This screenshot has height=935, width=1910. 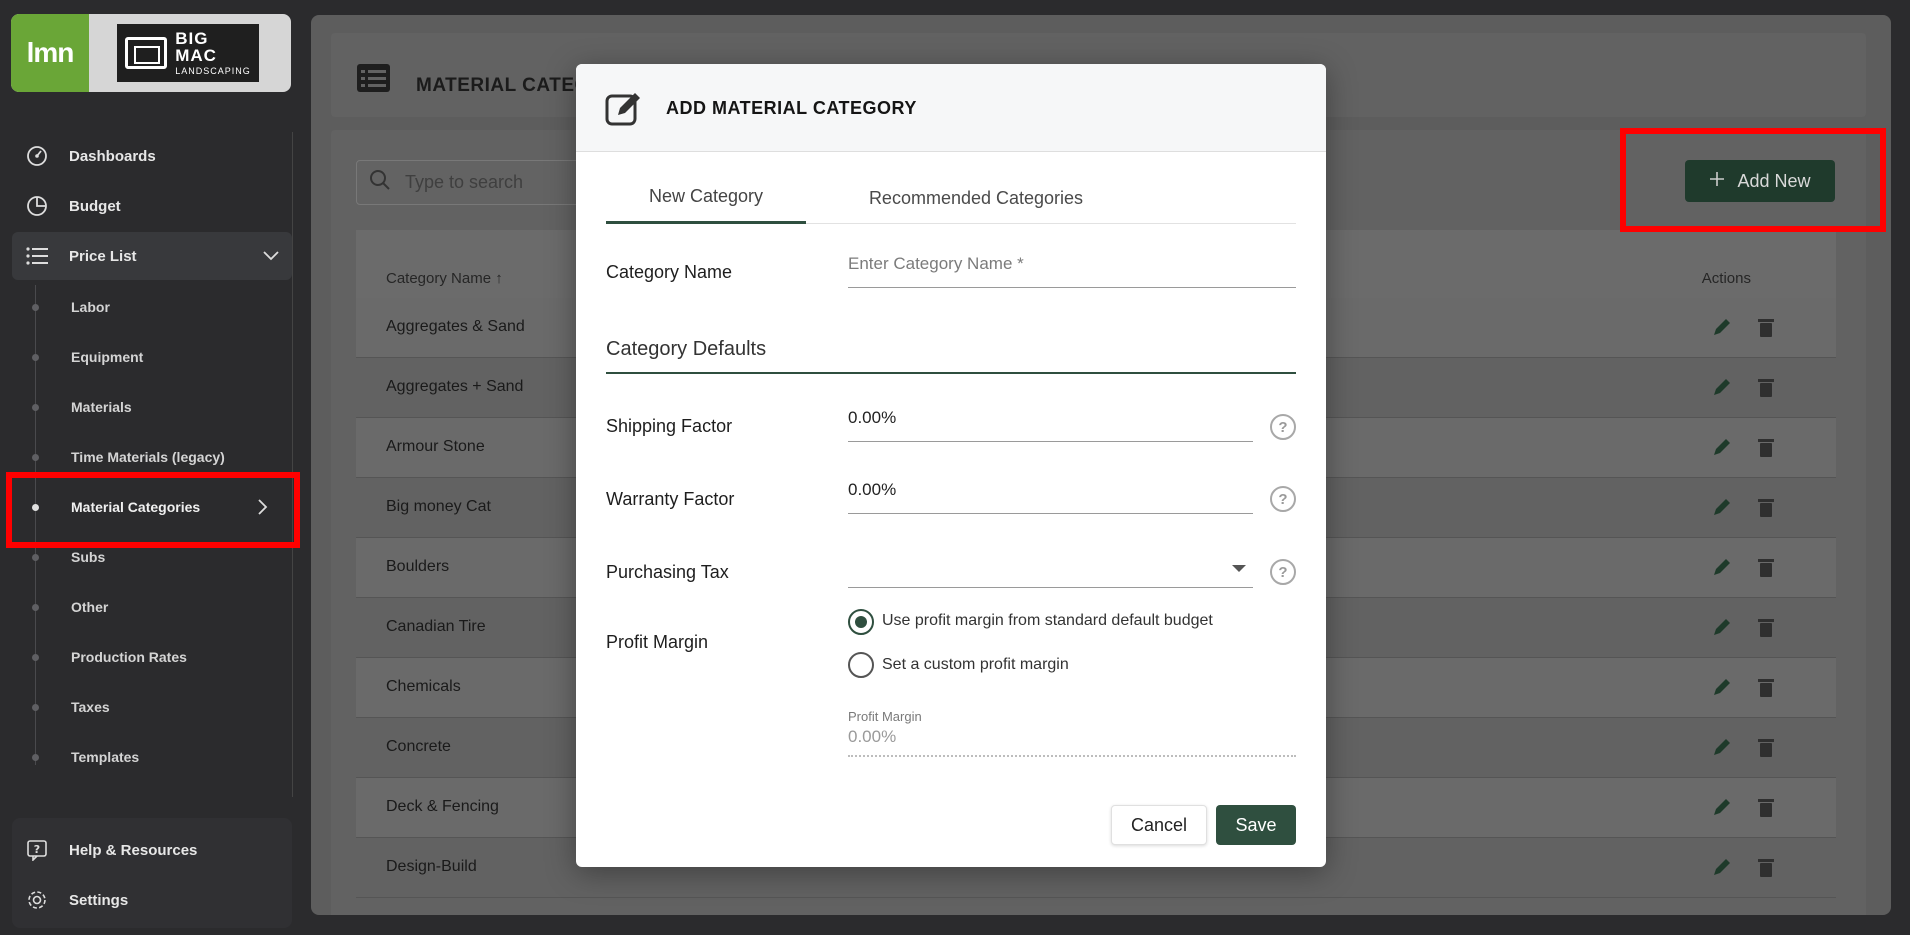 I want to click on warranty-factor-label: Warranty Factor, so click(x=670, y=499).